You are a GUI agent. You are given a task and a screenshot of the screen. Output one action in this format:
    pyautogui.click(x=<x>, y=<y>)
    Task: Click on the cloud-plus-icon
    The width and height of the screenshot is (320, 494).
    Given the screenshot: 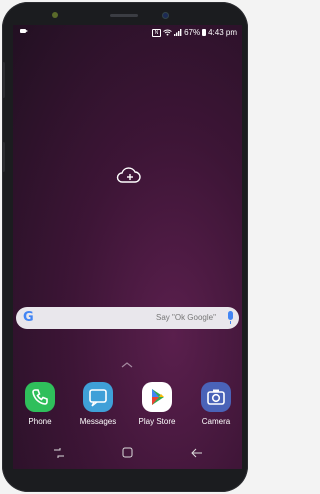 What is the action you would take?
    pyautogui.click(x=129, y=175)
    